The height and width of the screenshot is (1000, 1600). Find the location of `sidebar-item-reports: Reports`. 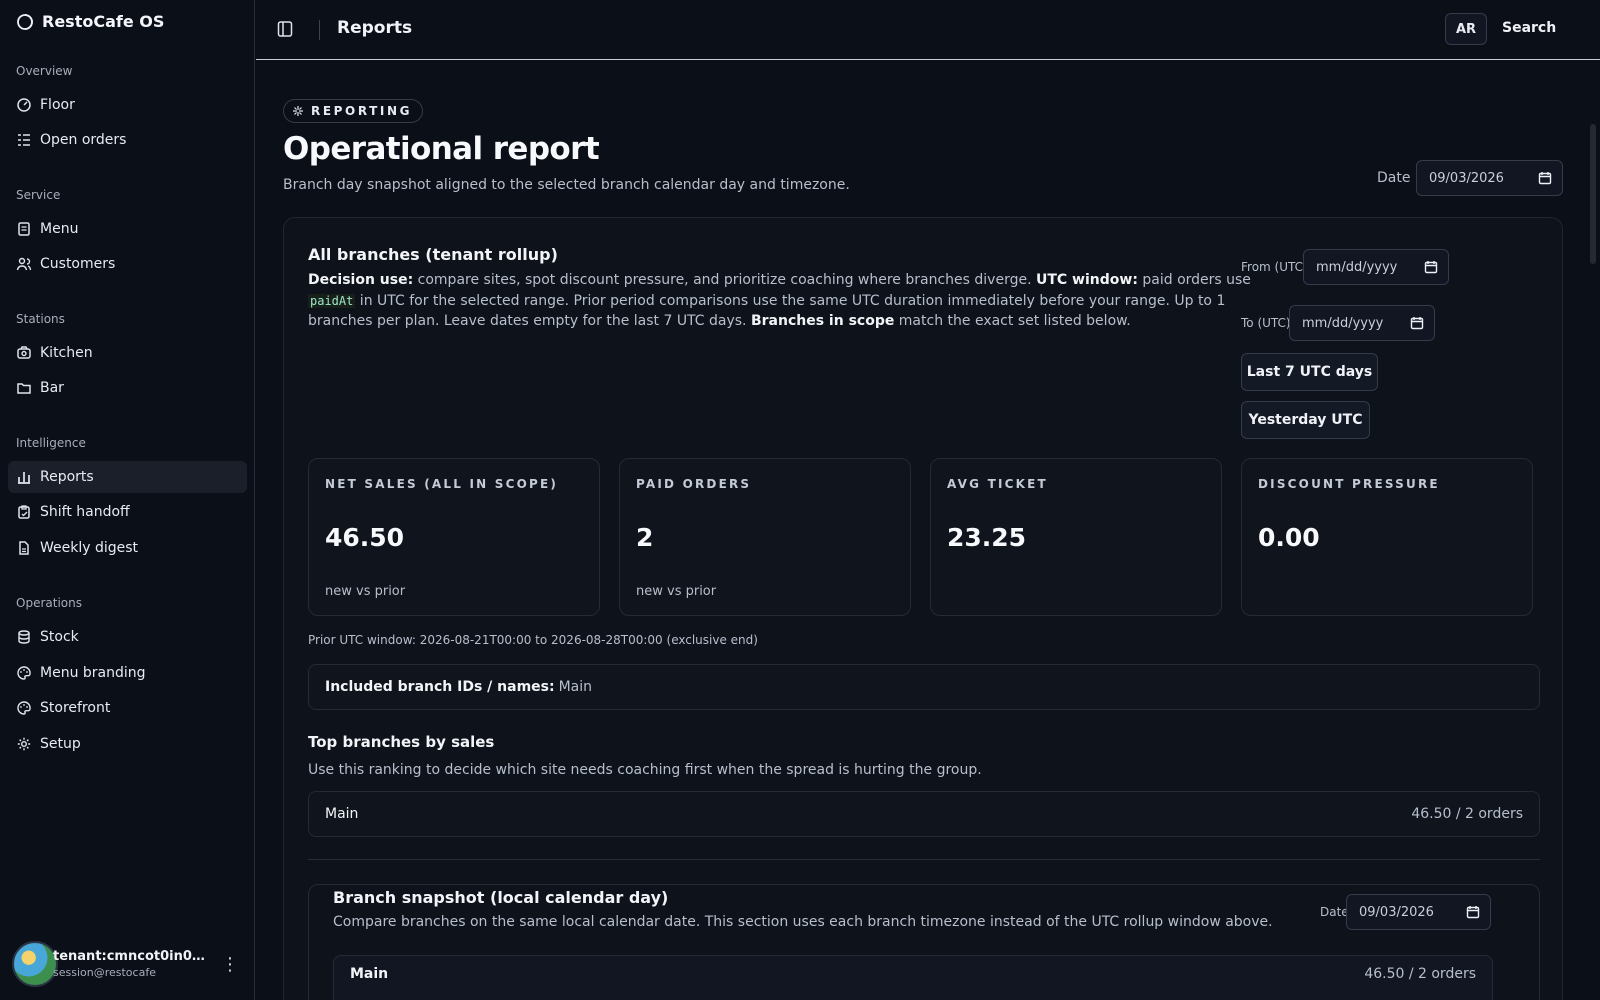

sidebar-item-reports: Reports is located at coordinates (127, 477).